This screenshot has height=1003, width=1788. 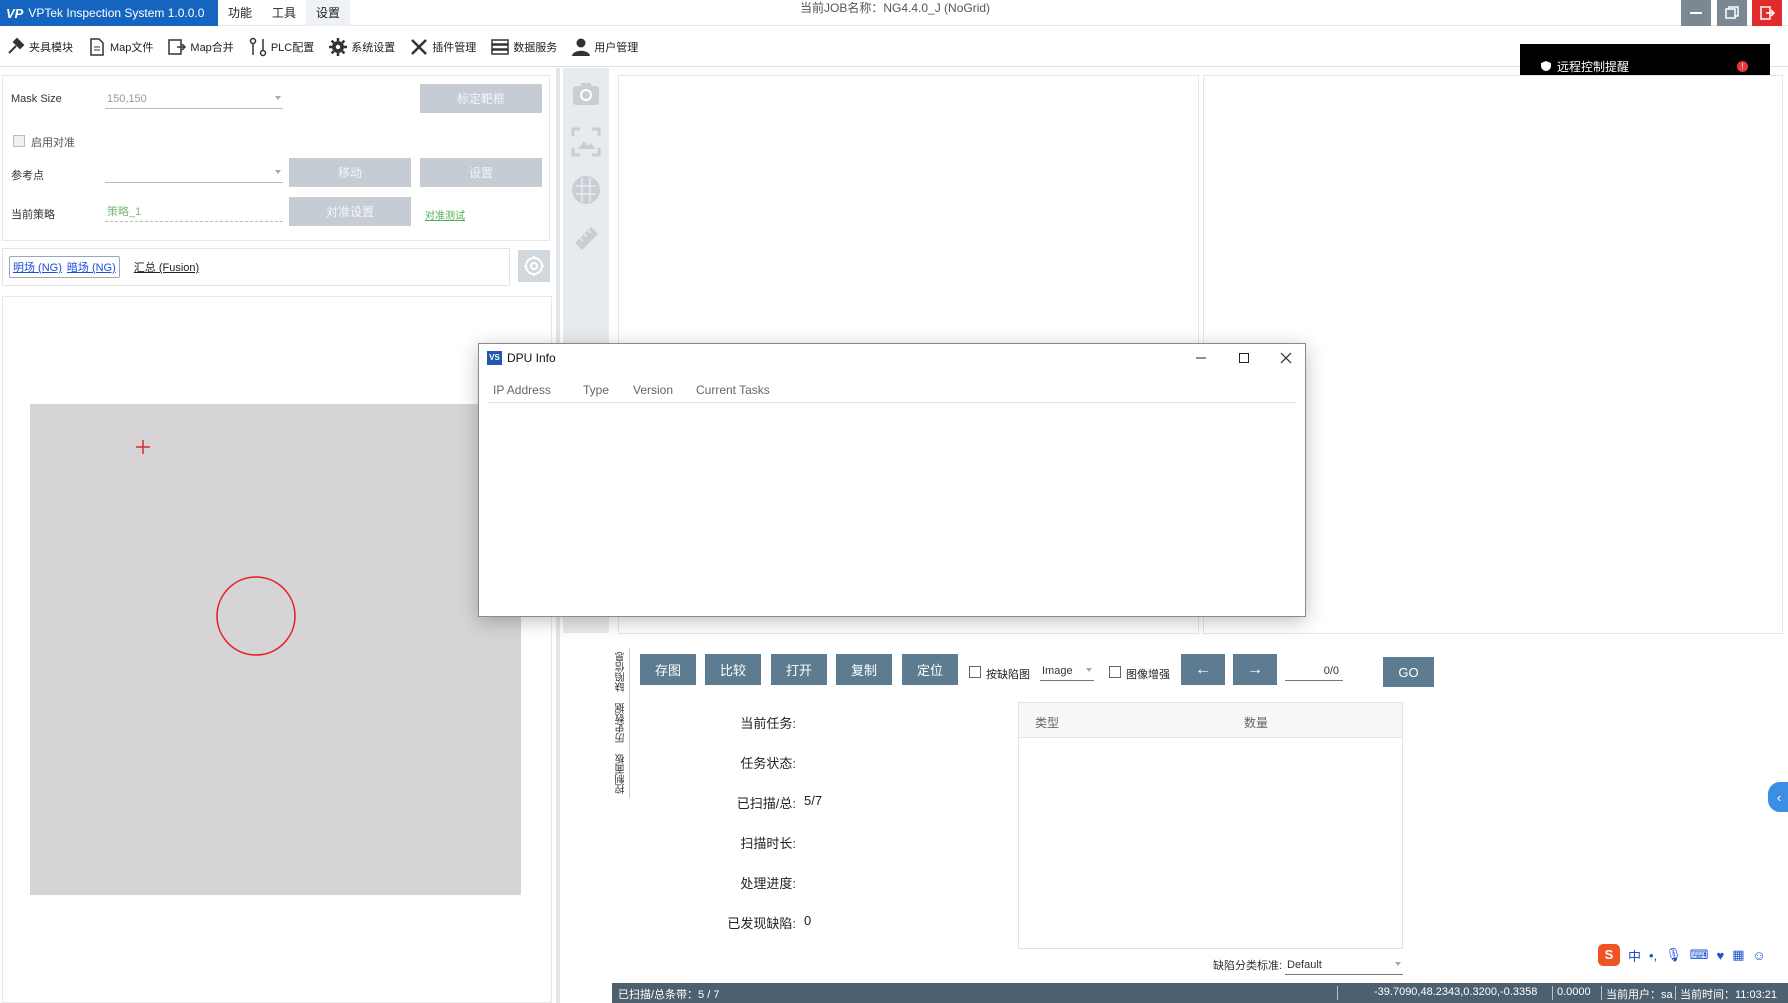 What do you see at coordinates (616, 47) in the screenshot?
I see `toolbar-user-management-label: 用户管理` at bounding box center [616, 47].